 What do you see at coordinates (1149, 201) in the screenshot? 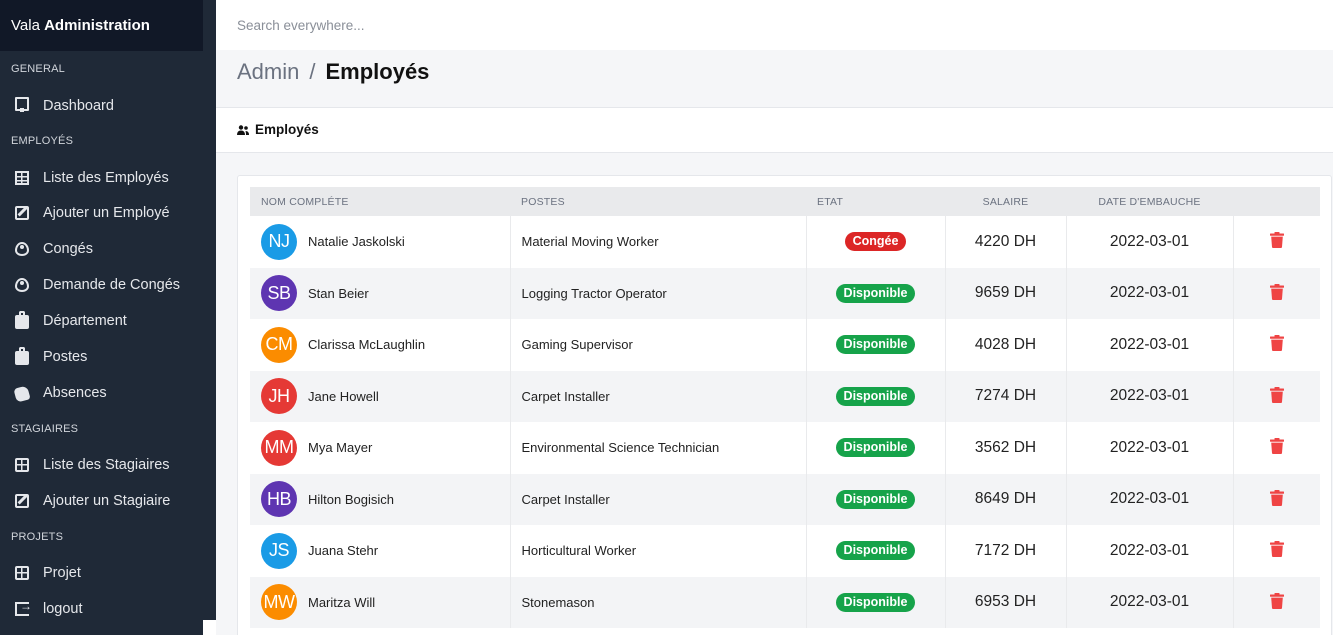
I see `column-header-date: DATE D'EMBAUCHE` at bounding box center [1149, 201].